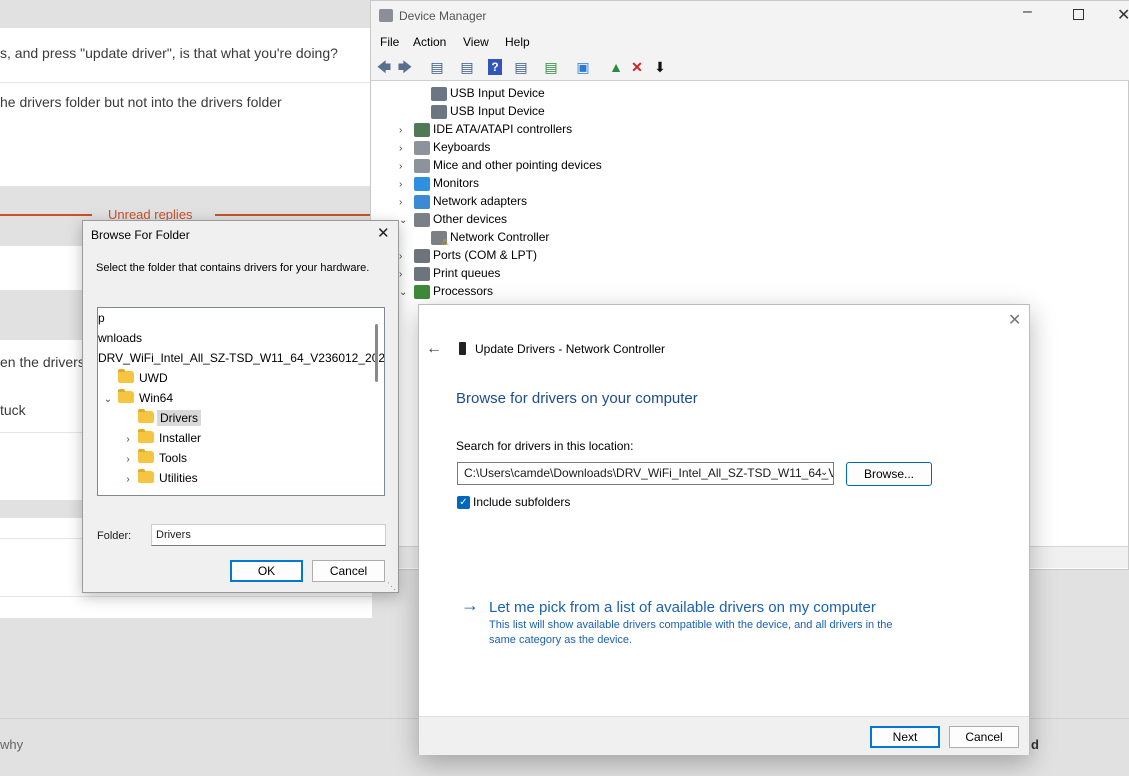 The image size is (1129, 776). I want to click on include-subfolders-label: Include subfolders, so click(522, 502).